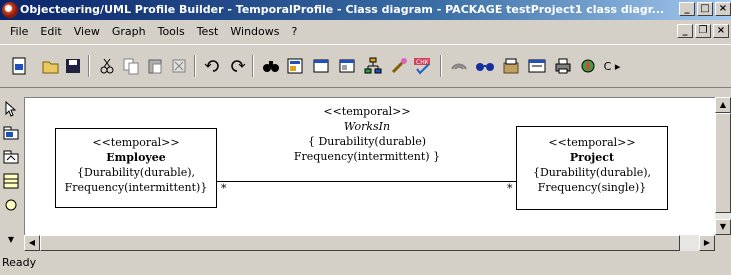  What do you see at coordinates (19, 262) in the screenshot?
I see `status-text: Ready` at bounding box center [19, 262].